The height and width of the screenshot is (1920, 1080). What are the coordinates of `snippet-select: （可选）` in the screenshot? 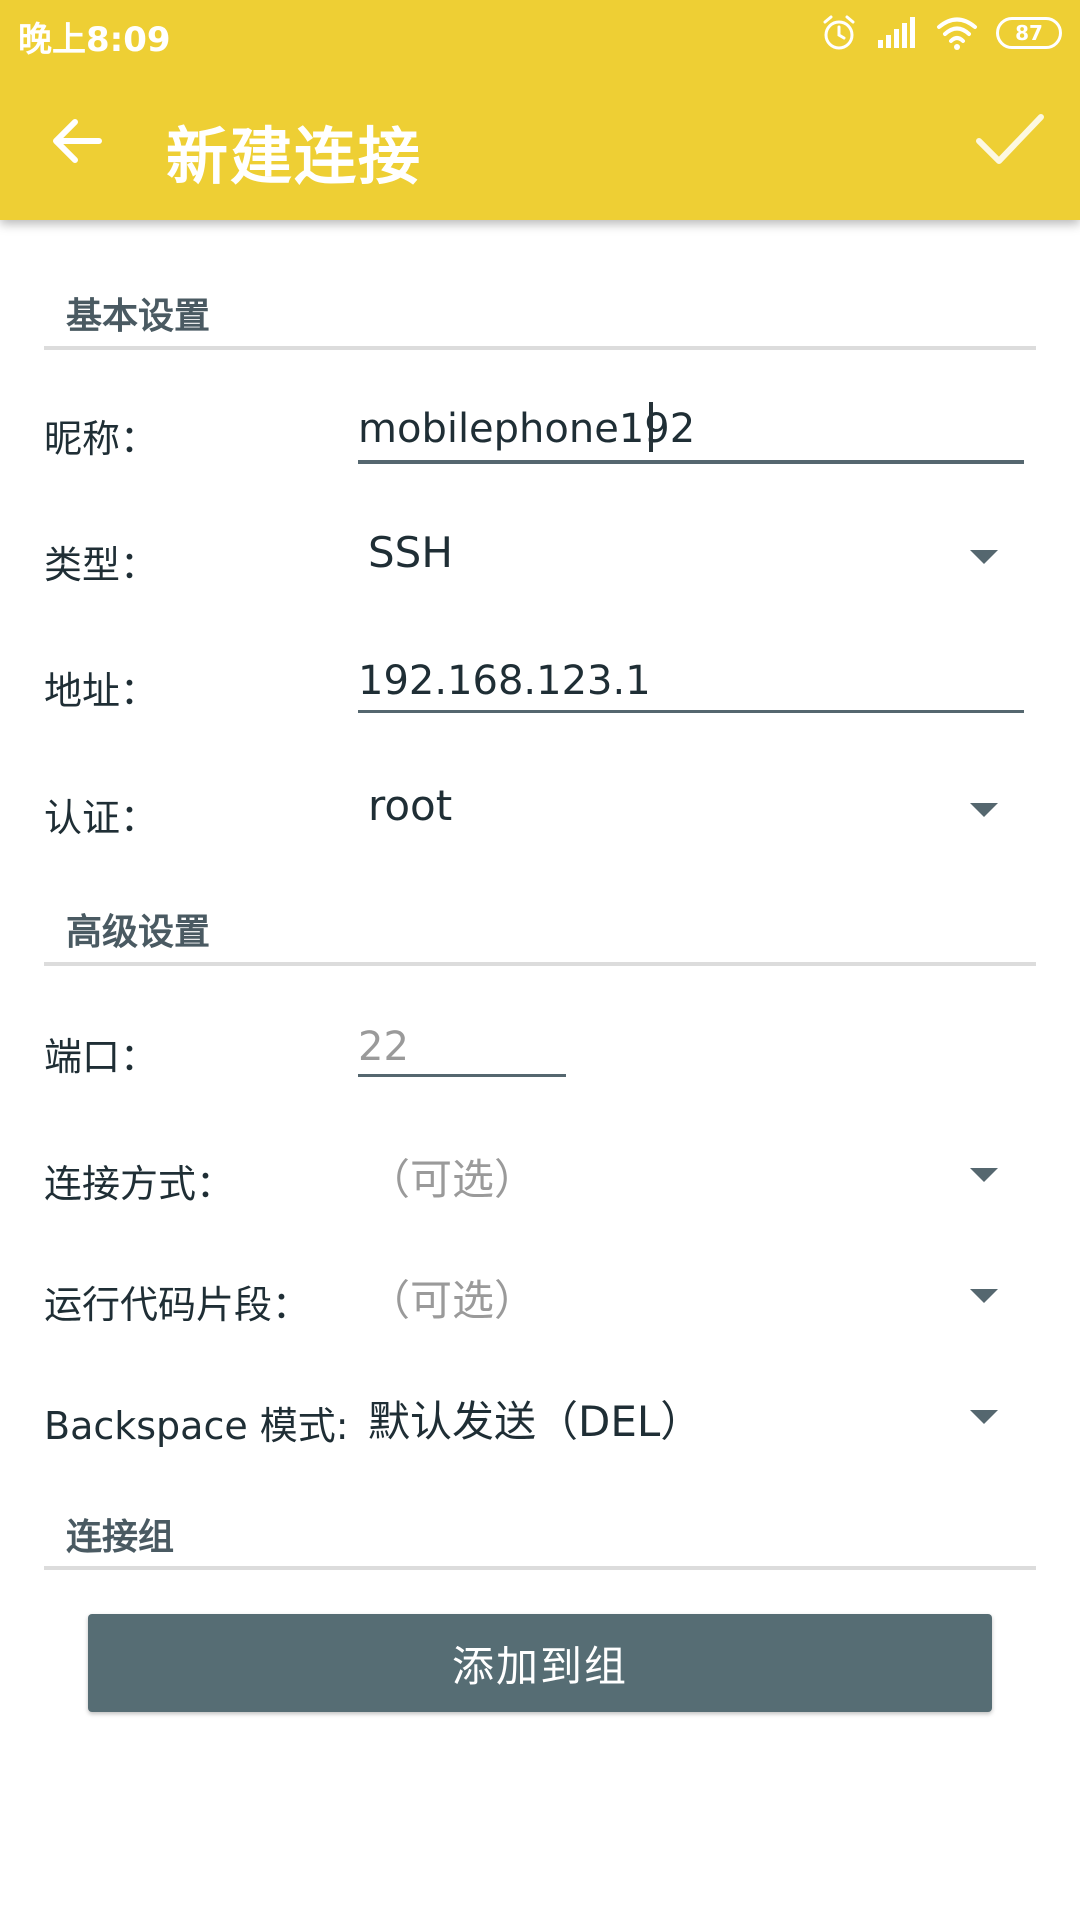 It's located at (683, 1295).